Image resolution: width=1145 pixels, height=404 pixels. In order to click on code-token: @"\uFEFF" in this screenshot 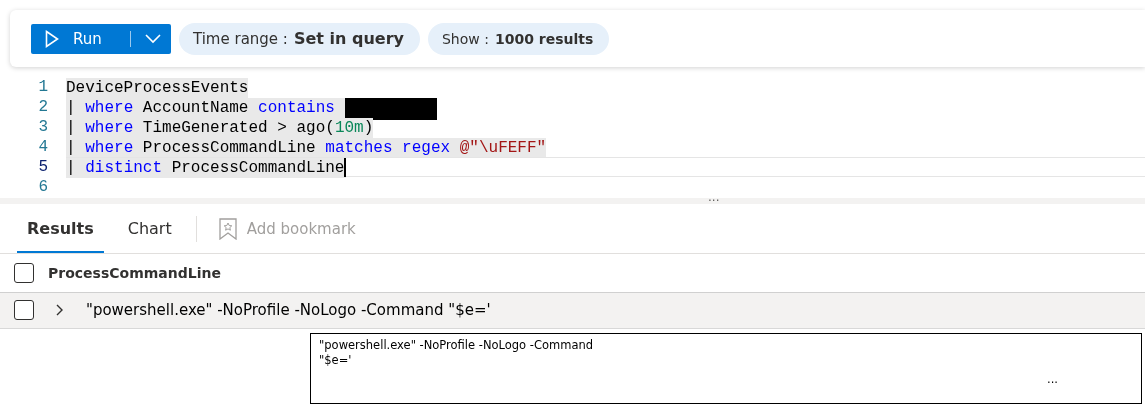, I will do `click(503, 148)`.